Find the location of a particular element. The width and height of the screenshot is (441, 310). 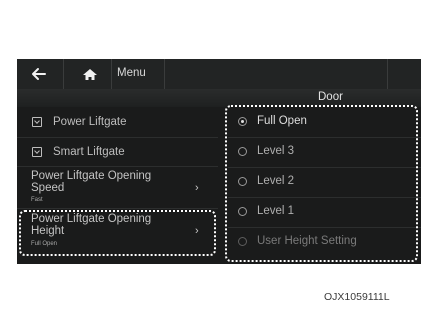

highlight-outline is located at coordinates (117, 233).